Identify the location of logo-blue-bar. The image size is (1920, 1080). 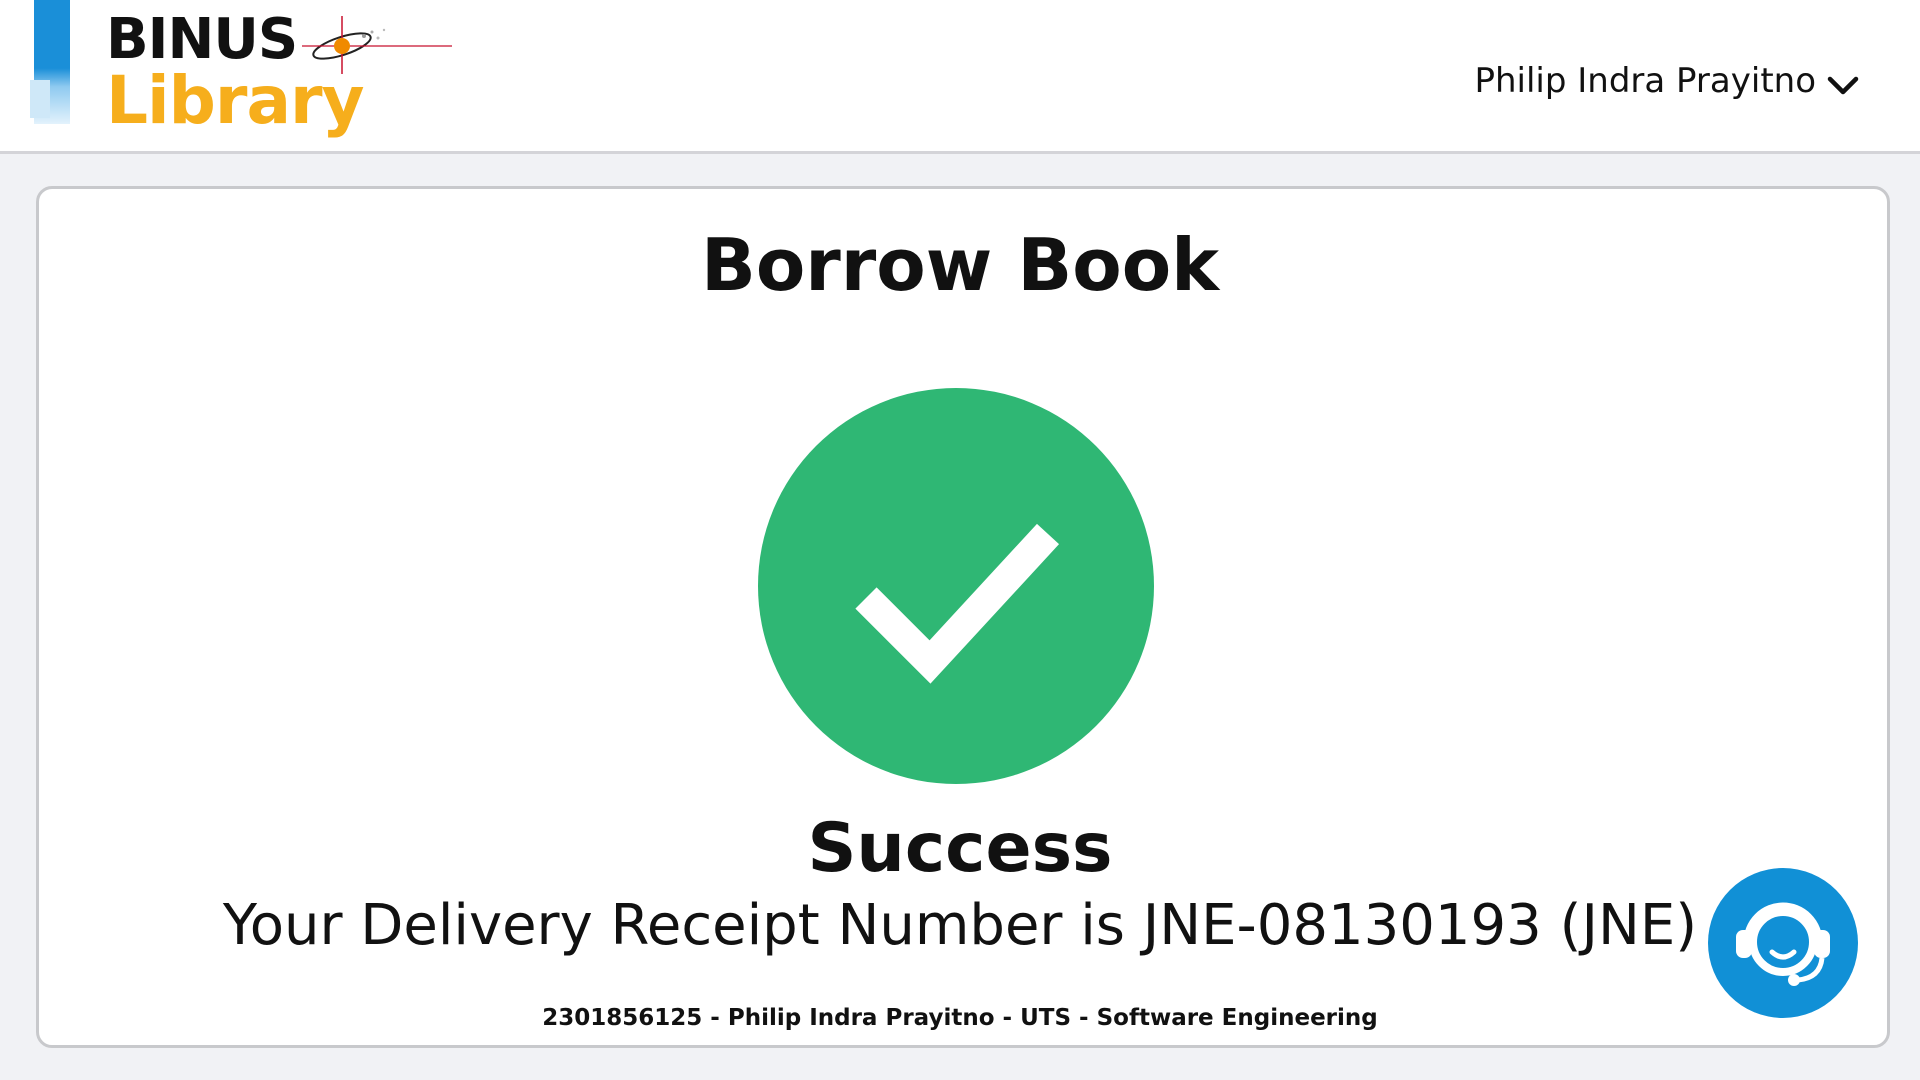
(50, 62).